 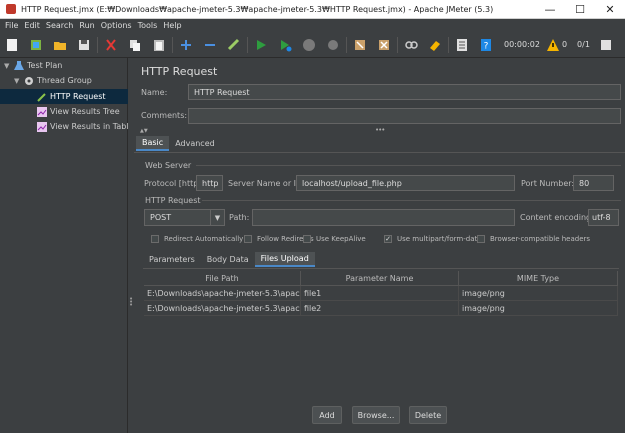 I want to click on comments-field, so click(x=404, y=116).